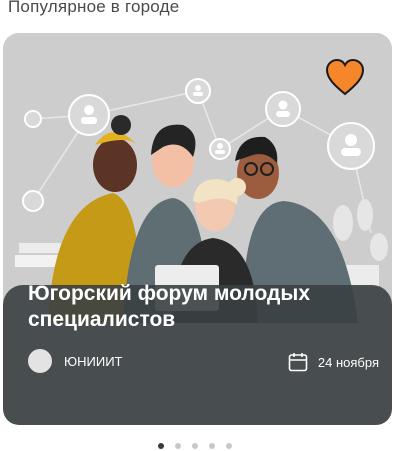 This screenshot has width=405, height=451. Describe the element at coordinates (298, 362) in the screenshot. I see `calendar-icon` at that location.